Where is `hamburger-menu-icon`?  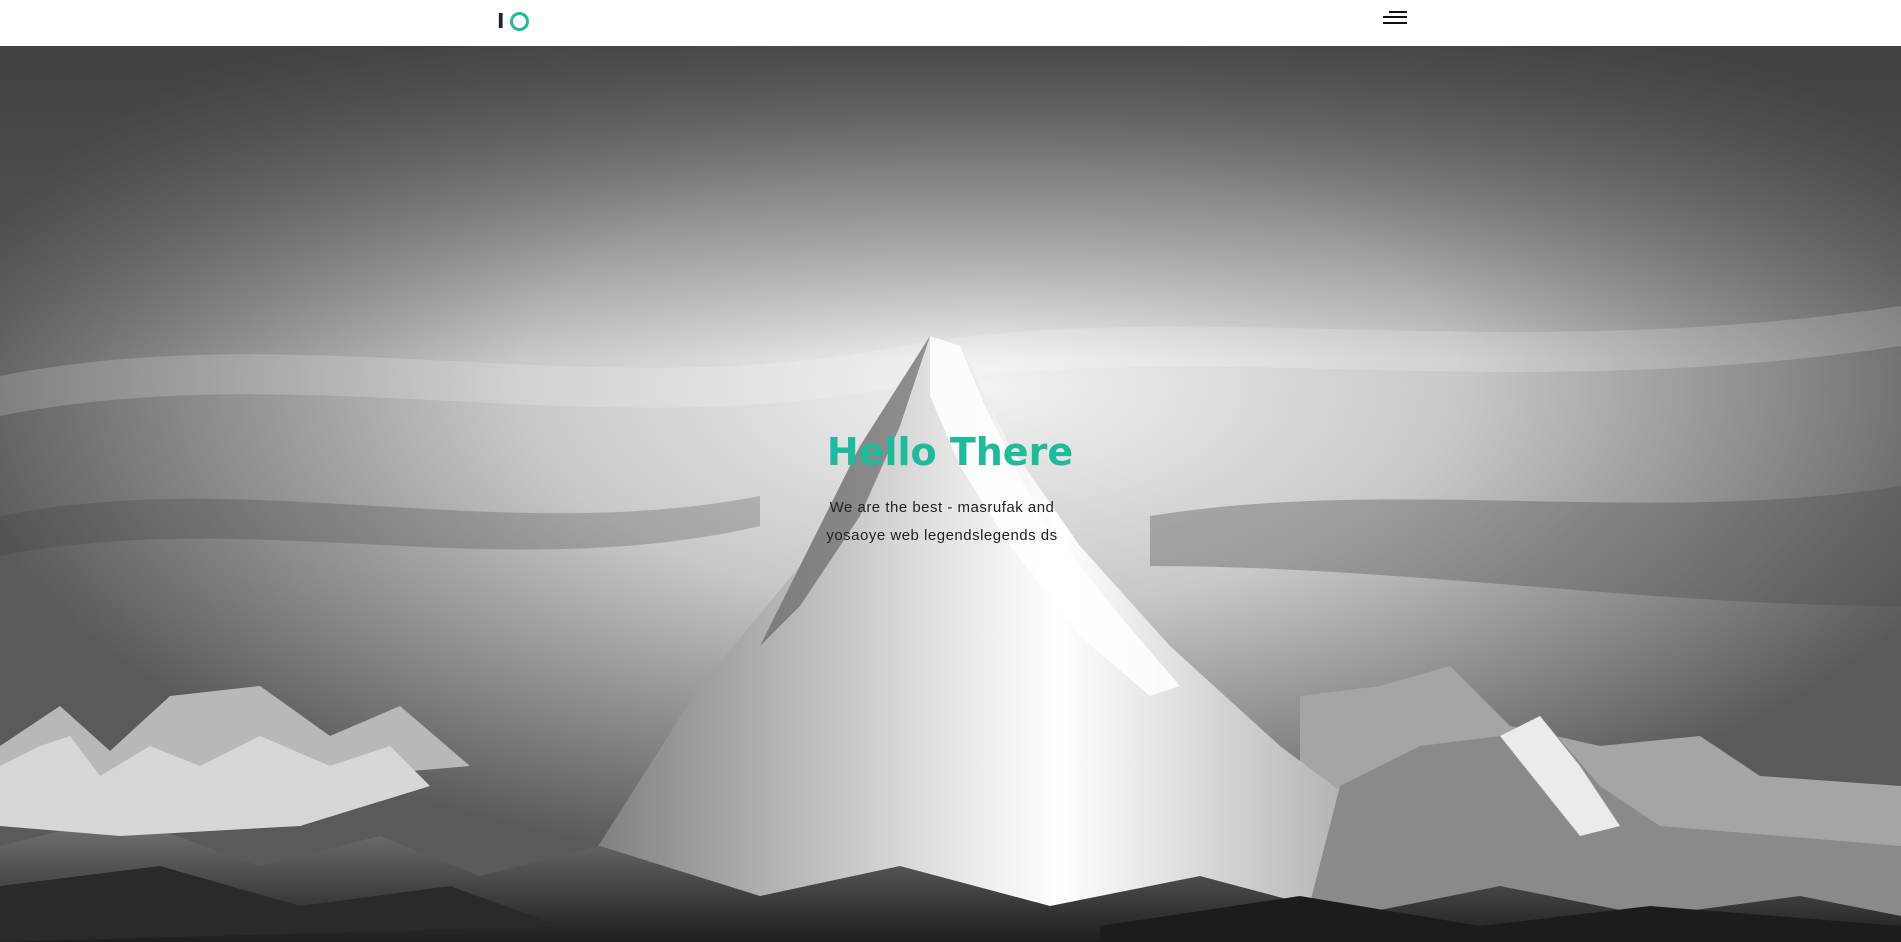
hamburger-menu-icon is located at coordinates (1395, 19).